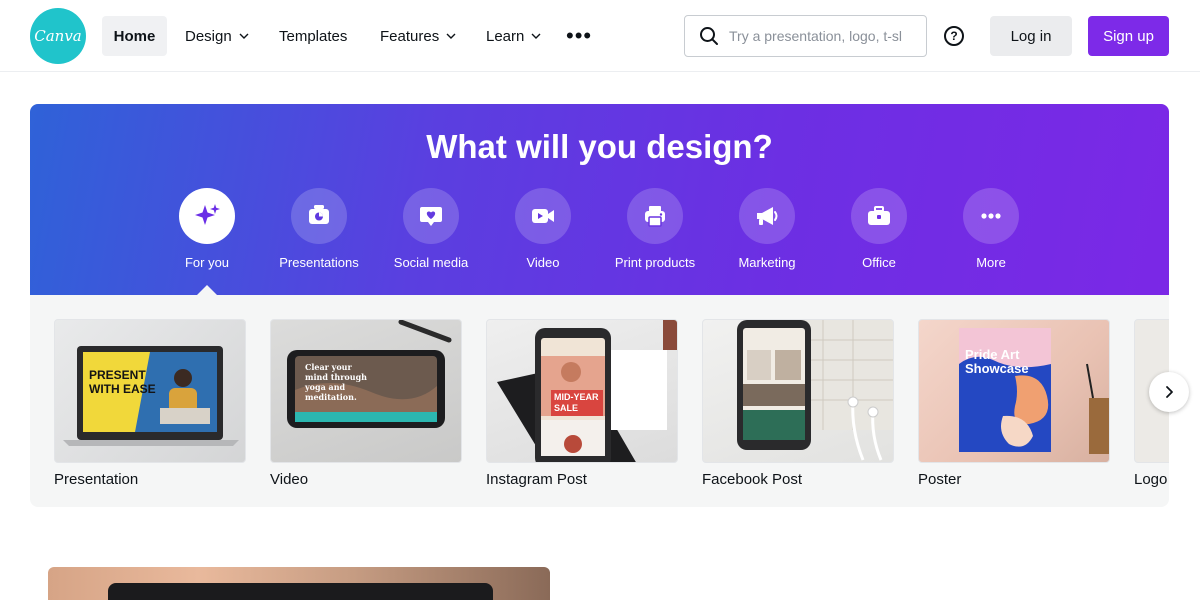  I want to click on search-bar, so click(805, 36).